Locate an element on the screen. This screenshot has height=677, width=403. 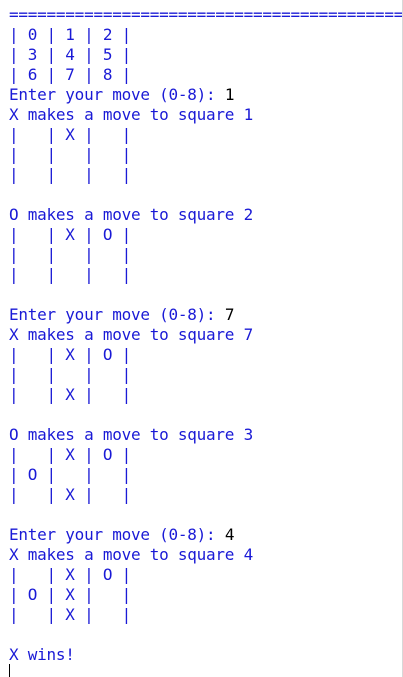
console-output-text: X makes a move to square 4 is located at coordinates (131, 554).